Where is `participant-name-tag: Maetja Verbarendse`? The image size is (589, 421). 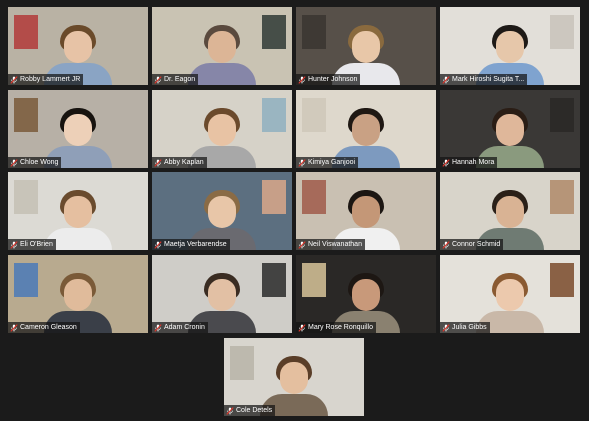
participant-name-tag: Maetja Verbarendse is located at coordinates (191, 244).